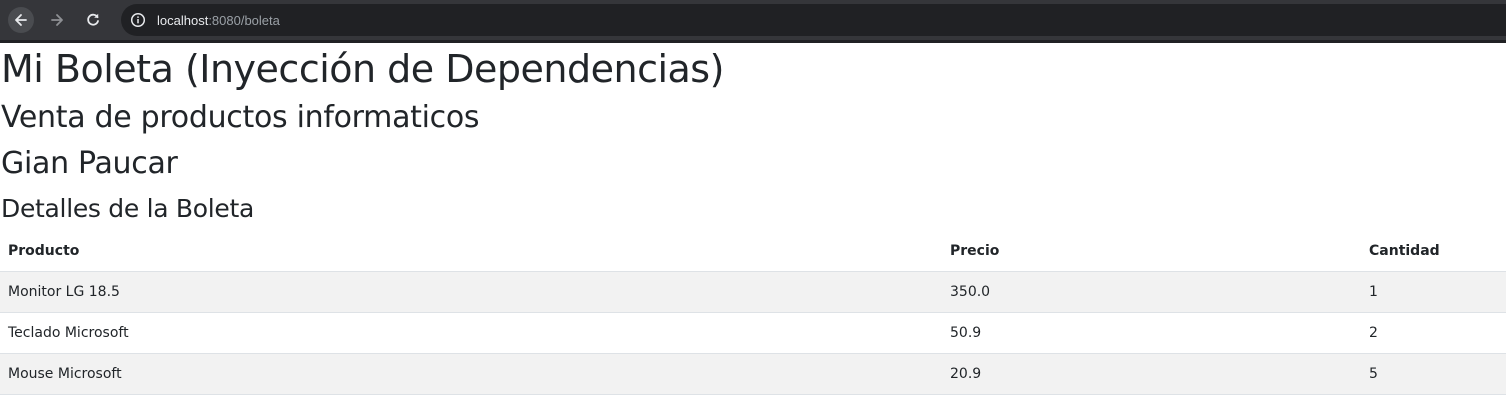  Describe the element at coordinates (244, 20) in the screenshot. I see `url-path: :8080/boleta` at that location.